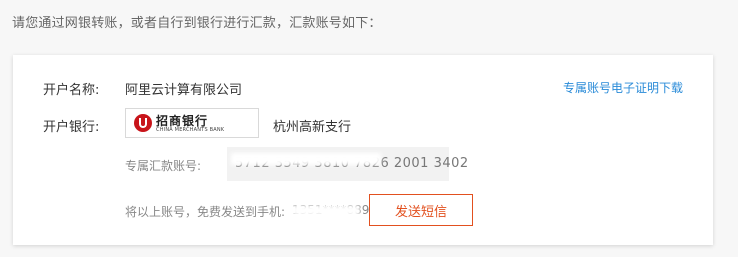 The width and height of the screenshot is (738, 257). Describe the element at coordinates (197, 23) in the screenshot. I see `intro-text: 请您通过网银转账，或者自行到银行进行汇款，汇款账号如下：` at that location.